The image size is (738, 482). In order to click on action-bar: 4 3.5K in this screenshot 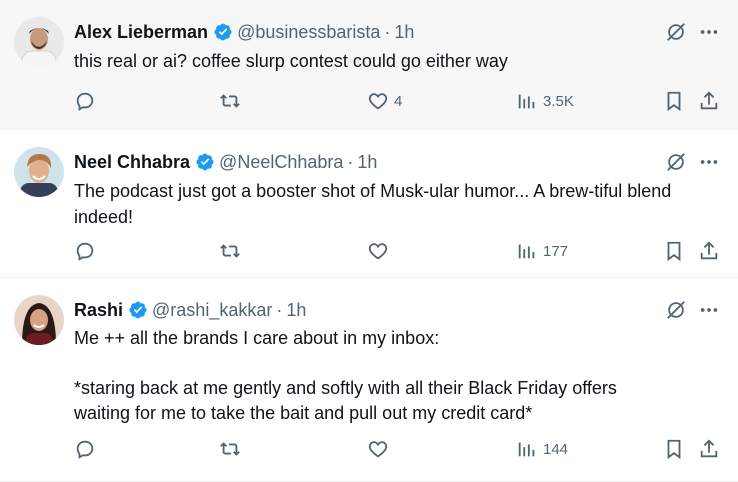, I will do `click(399, 101)`.